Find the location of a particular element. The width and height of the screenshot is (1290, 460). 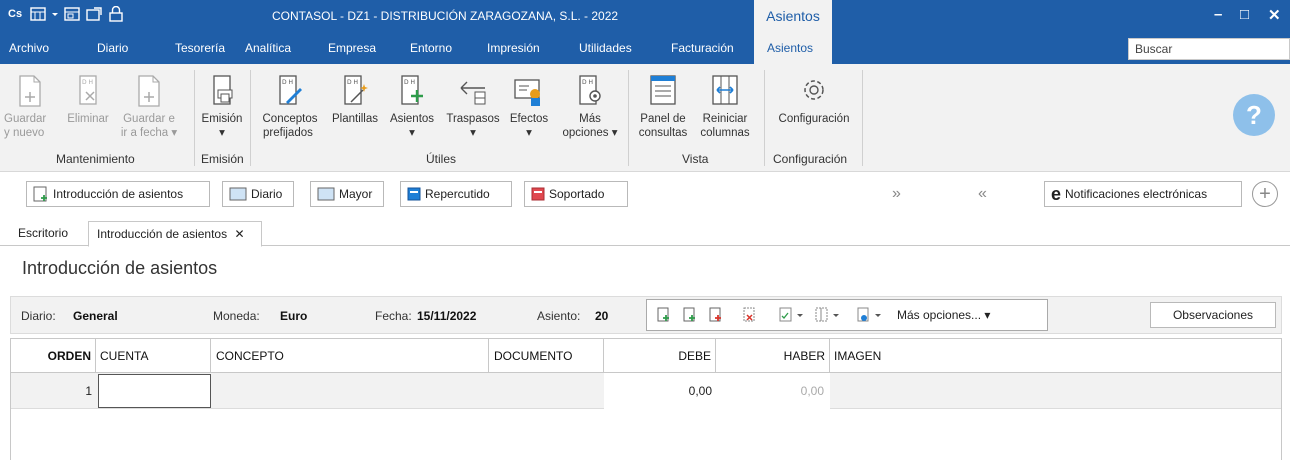

observaciones-button: Observaciones is located at coordinates (1213, 315).